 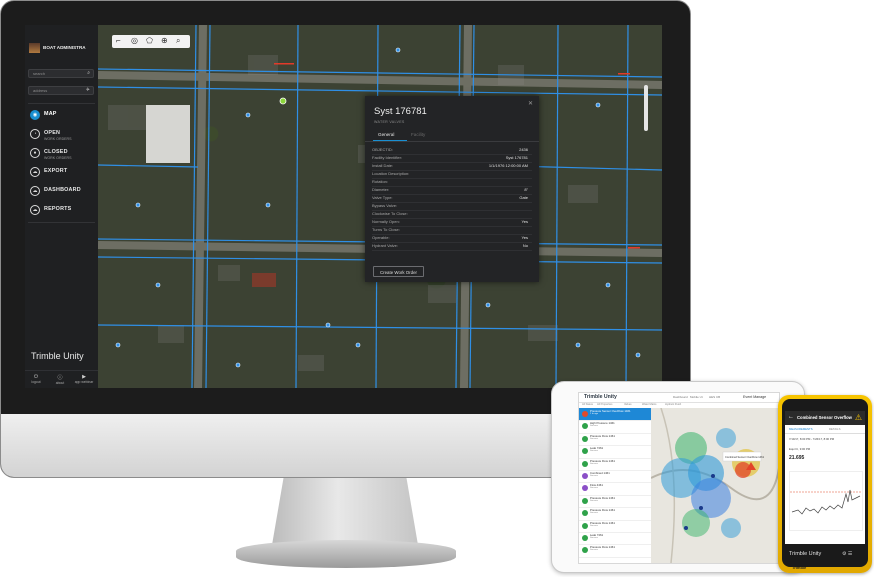 What do you see at coordinates (615, 415) in the screenshot?
I see `list-item: Pressure Sensor OverFlow 1461 1 hr ago` at bounding box center [615, 415].